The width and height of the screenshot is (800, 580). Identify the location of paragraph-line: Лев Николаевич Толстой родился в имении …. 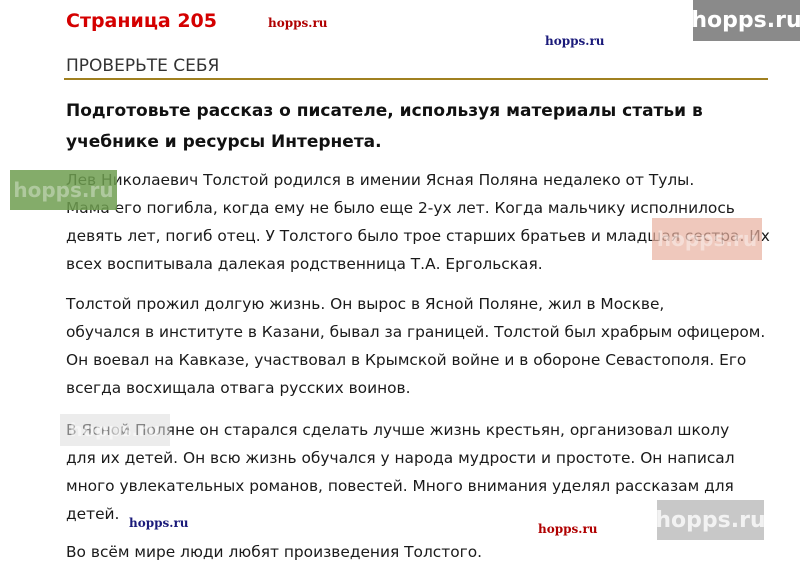
(380, 180).